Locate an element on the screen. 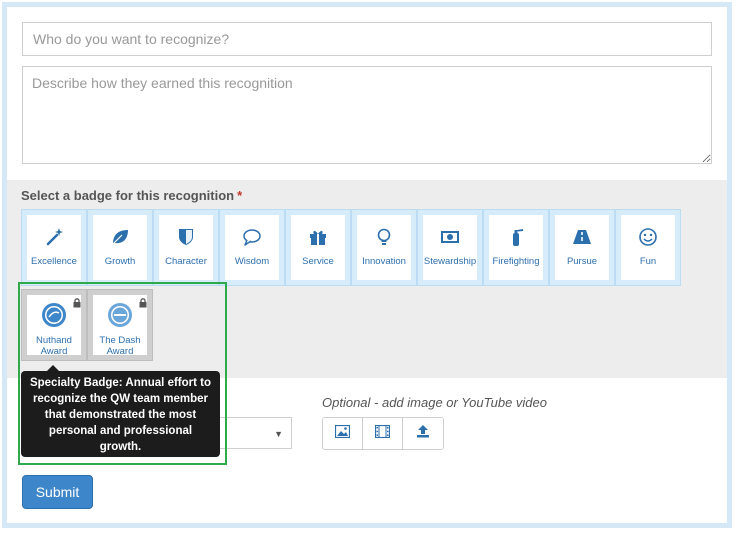 The image size is (741, 537). badge-wisdom: Wisdom is located at coordinates (252, 247).